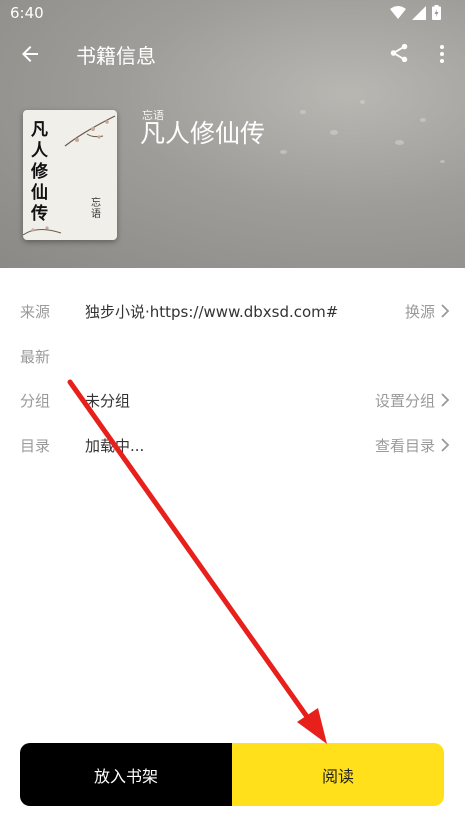  I want to click on book-name: 凡人修仙传, so click(203, 133).